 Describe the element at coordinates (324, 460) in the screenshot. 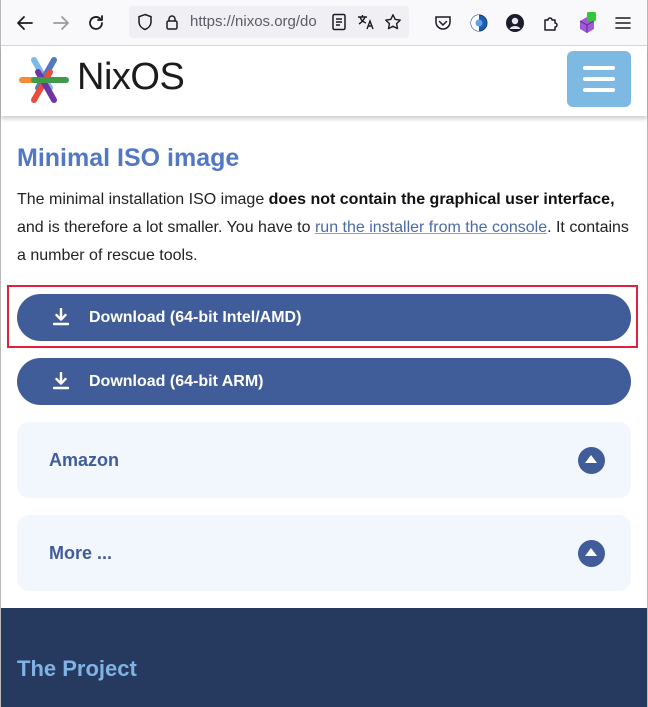

I see `accordion-amazon: Amazon` at that location.